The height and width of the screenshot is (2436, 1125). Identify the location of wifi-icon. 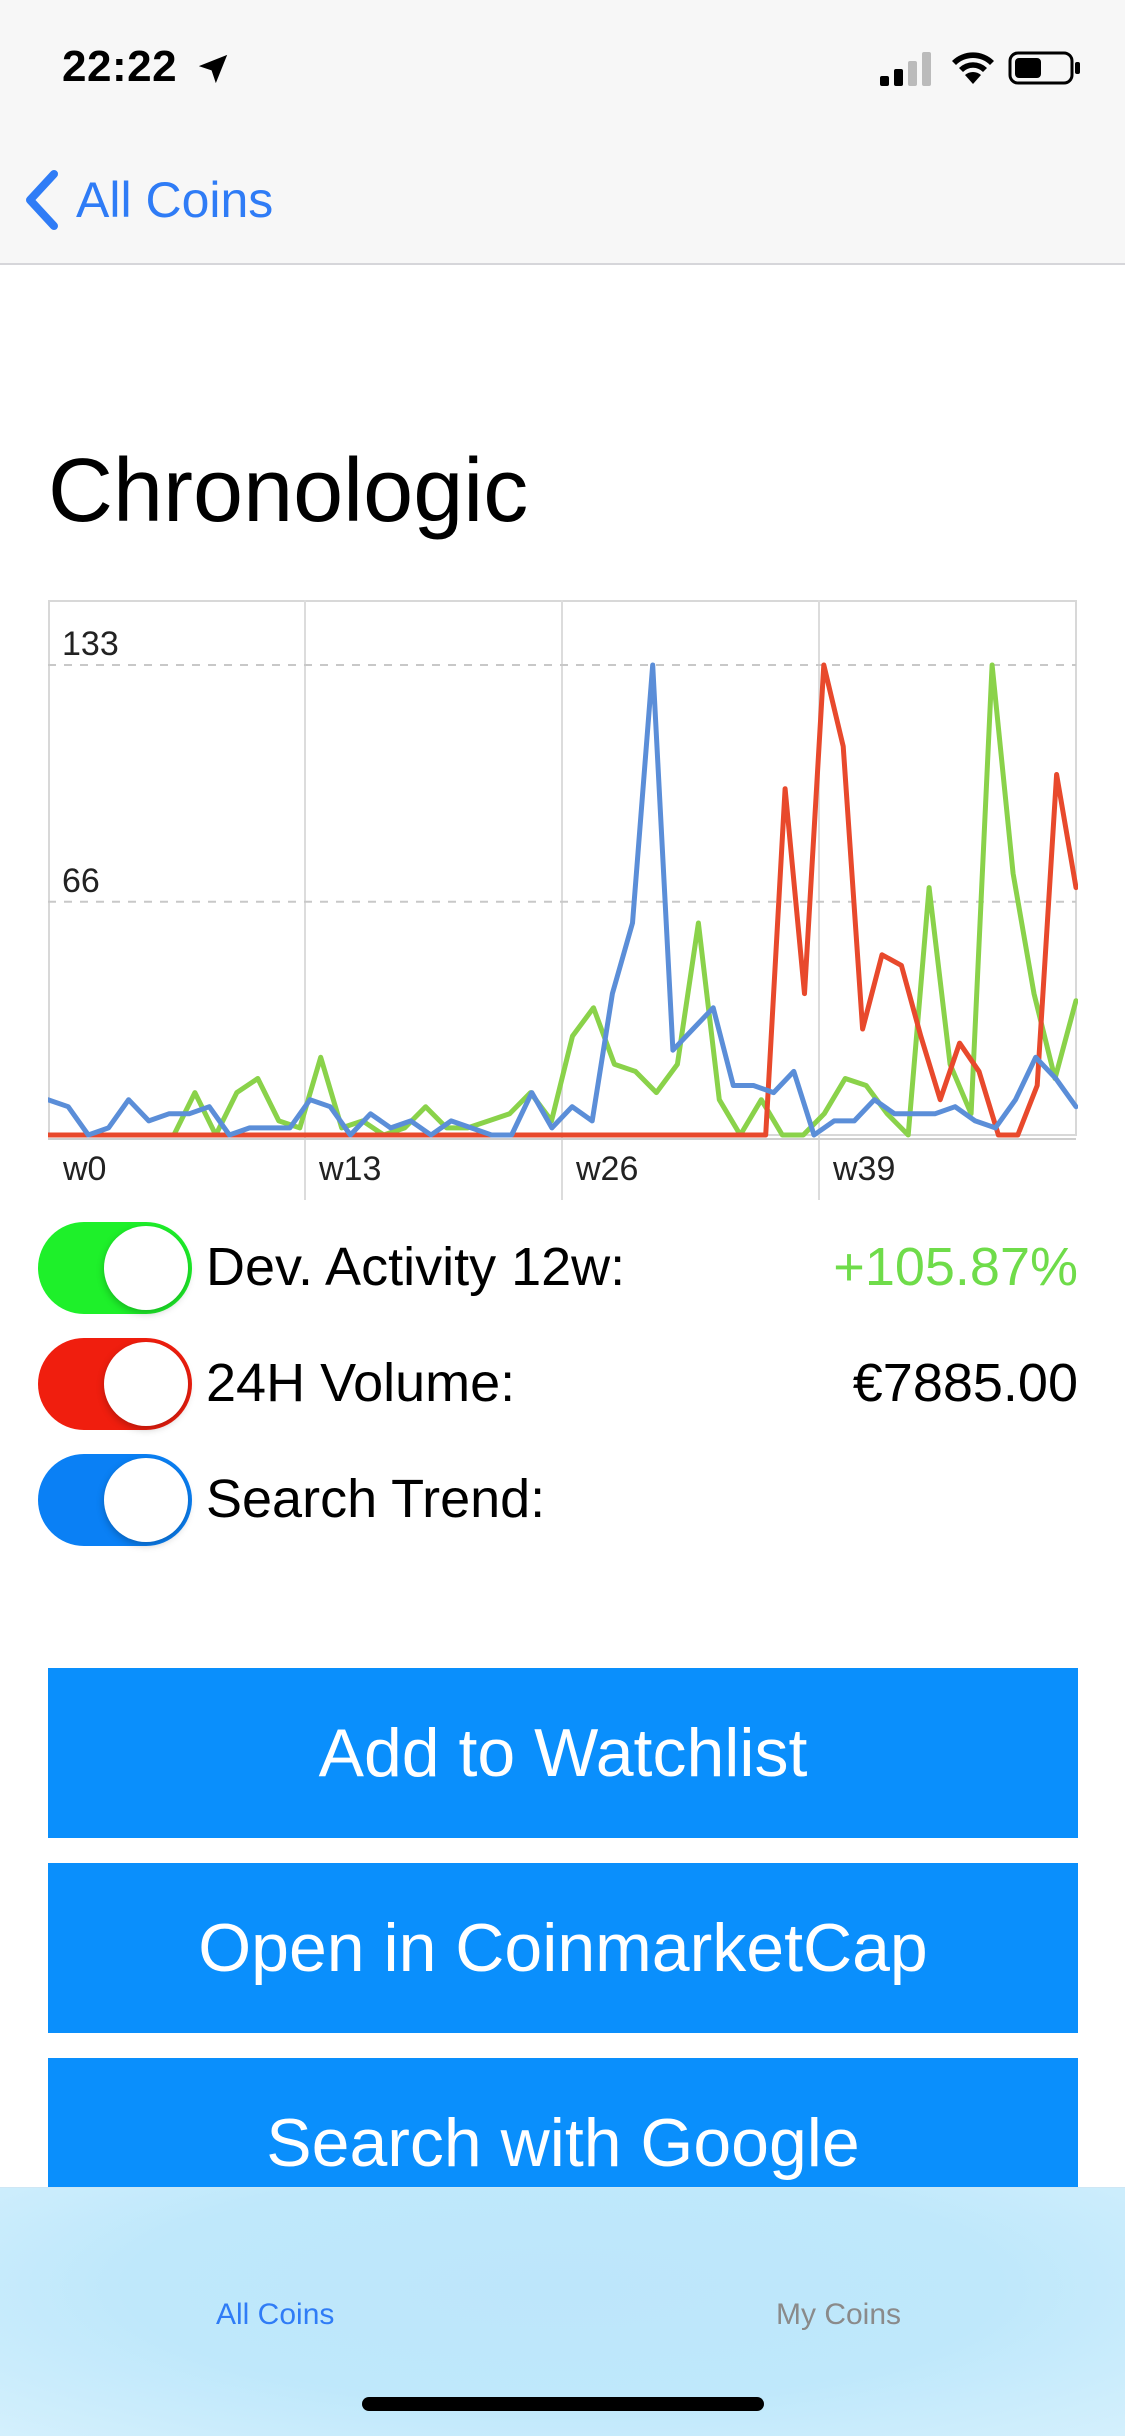
(973, 68).